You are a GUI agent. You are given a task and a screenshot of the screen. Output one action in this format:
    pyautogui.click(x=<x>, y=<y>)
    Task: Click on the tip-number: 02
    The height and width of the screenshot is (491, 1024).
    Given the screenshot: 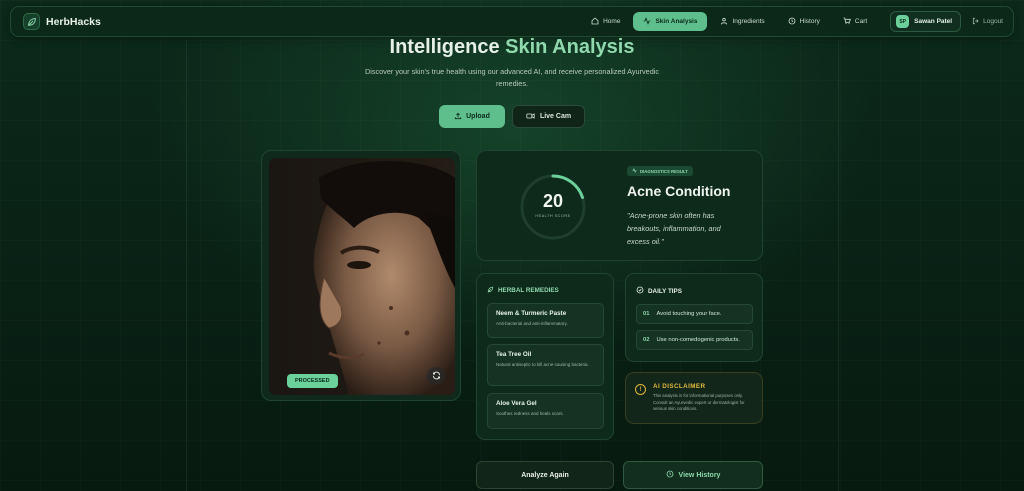 What is the action you would take?
    pyautogui.click(x=646, y=340)
    